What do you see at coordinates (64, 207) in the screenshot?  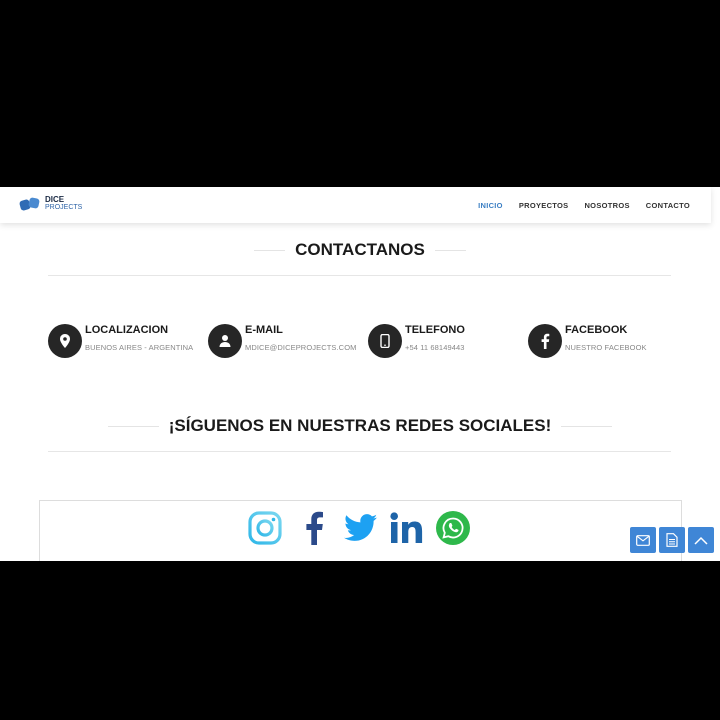 I see `brand-line2: PROJECTS` at bounding box center [64, 207].